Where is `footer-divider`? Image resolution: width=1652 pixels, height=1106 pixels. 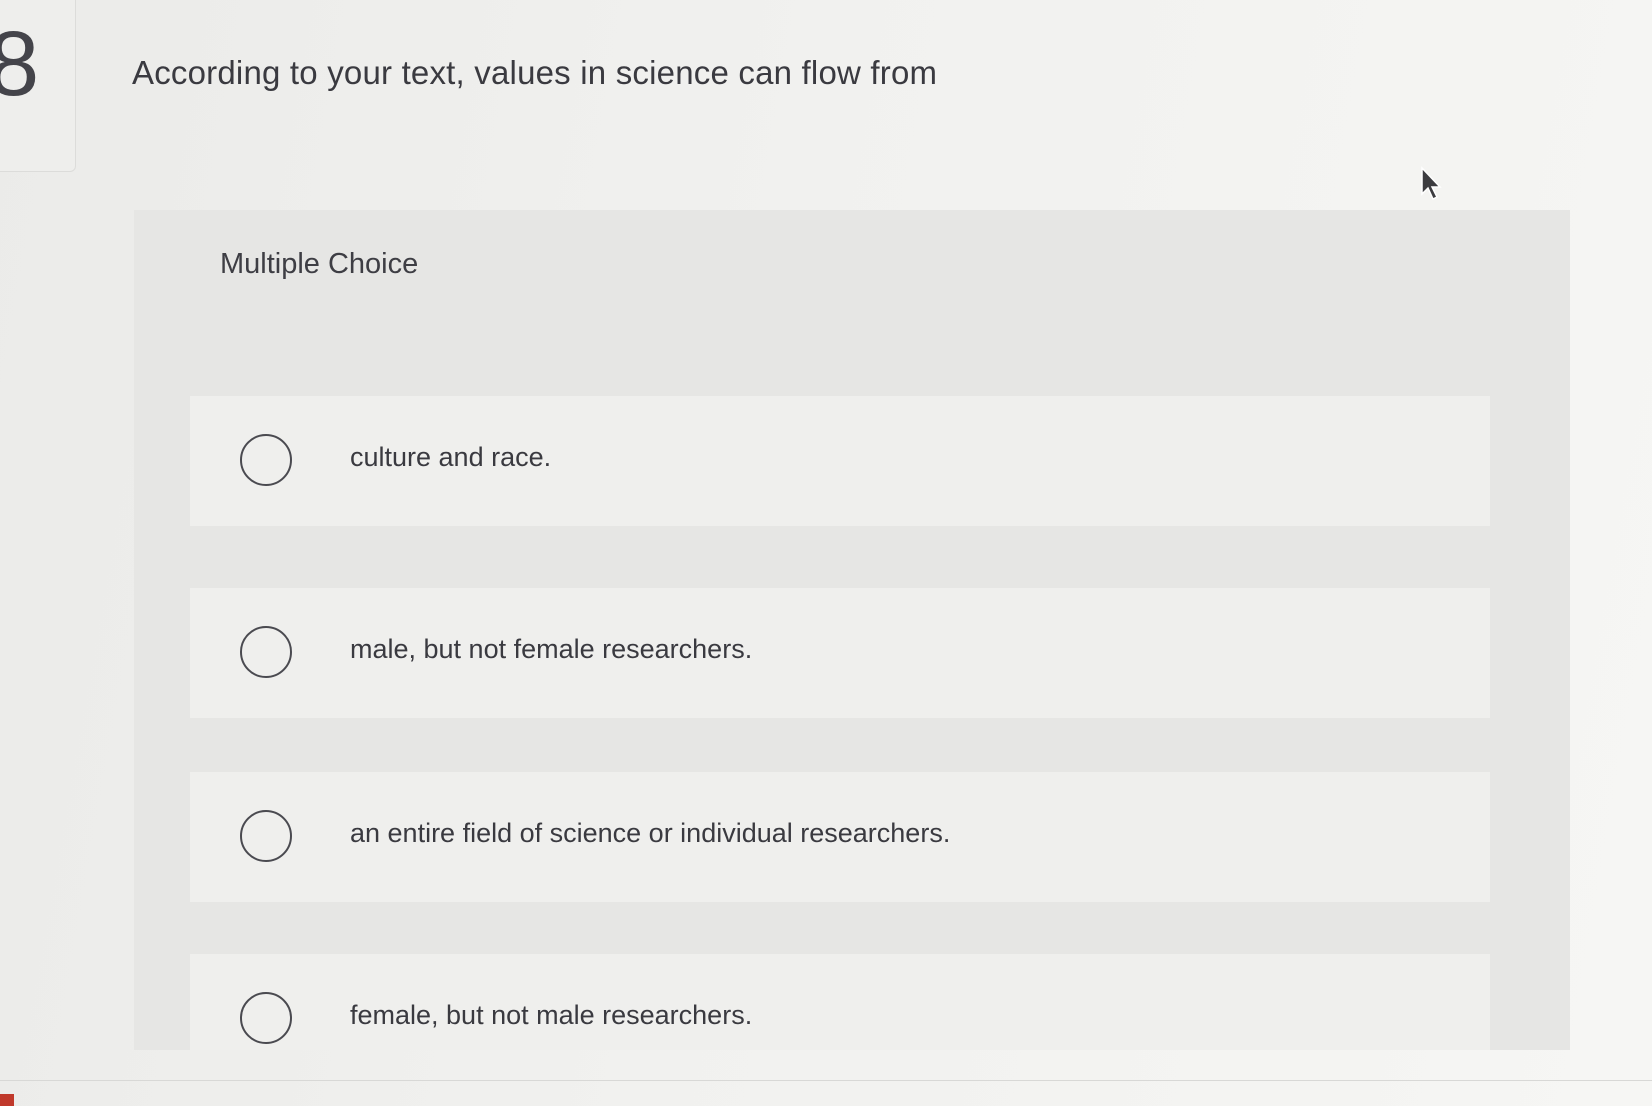 footer-divider is located at coordinates (826, 1080).